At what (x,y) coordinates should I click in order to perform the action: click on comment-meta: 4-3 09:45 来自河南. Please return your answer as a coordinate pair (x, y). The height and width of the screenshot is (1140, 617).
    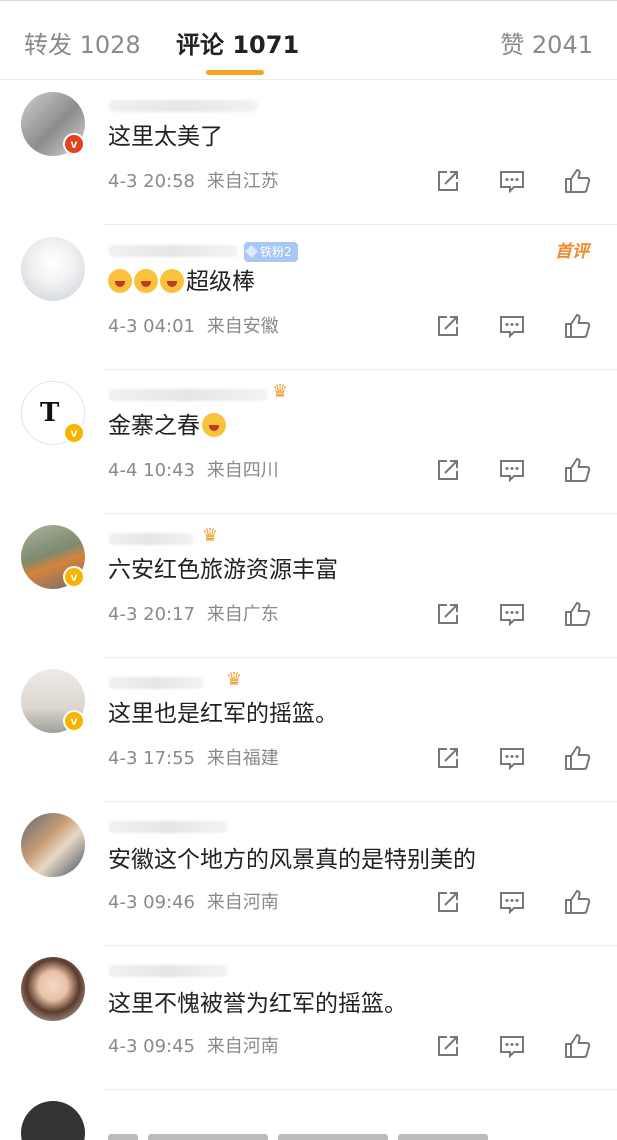
    Looking at the image, I should click on (193, 1047).